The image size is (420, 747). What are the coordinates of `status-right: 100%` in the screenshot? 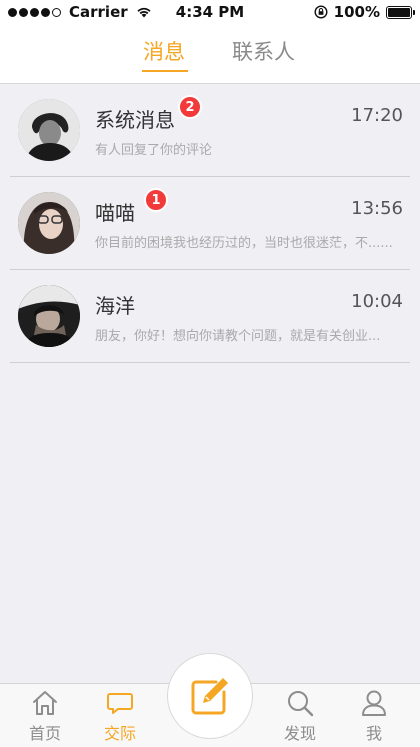 It's located at (364, 12).